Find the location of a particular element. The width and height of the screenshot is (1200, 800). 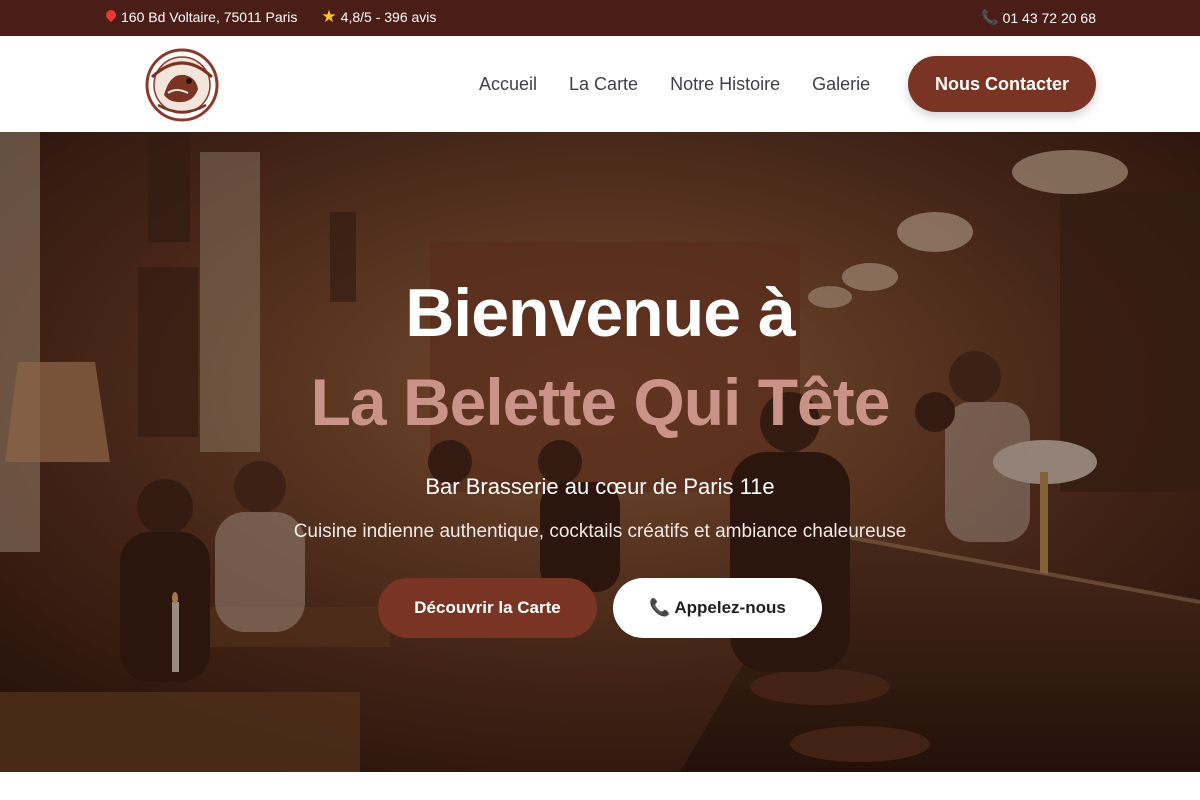

call-us-button: 📞 Appelez-nous is located at coordinates (717, 608).